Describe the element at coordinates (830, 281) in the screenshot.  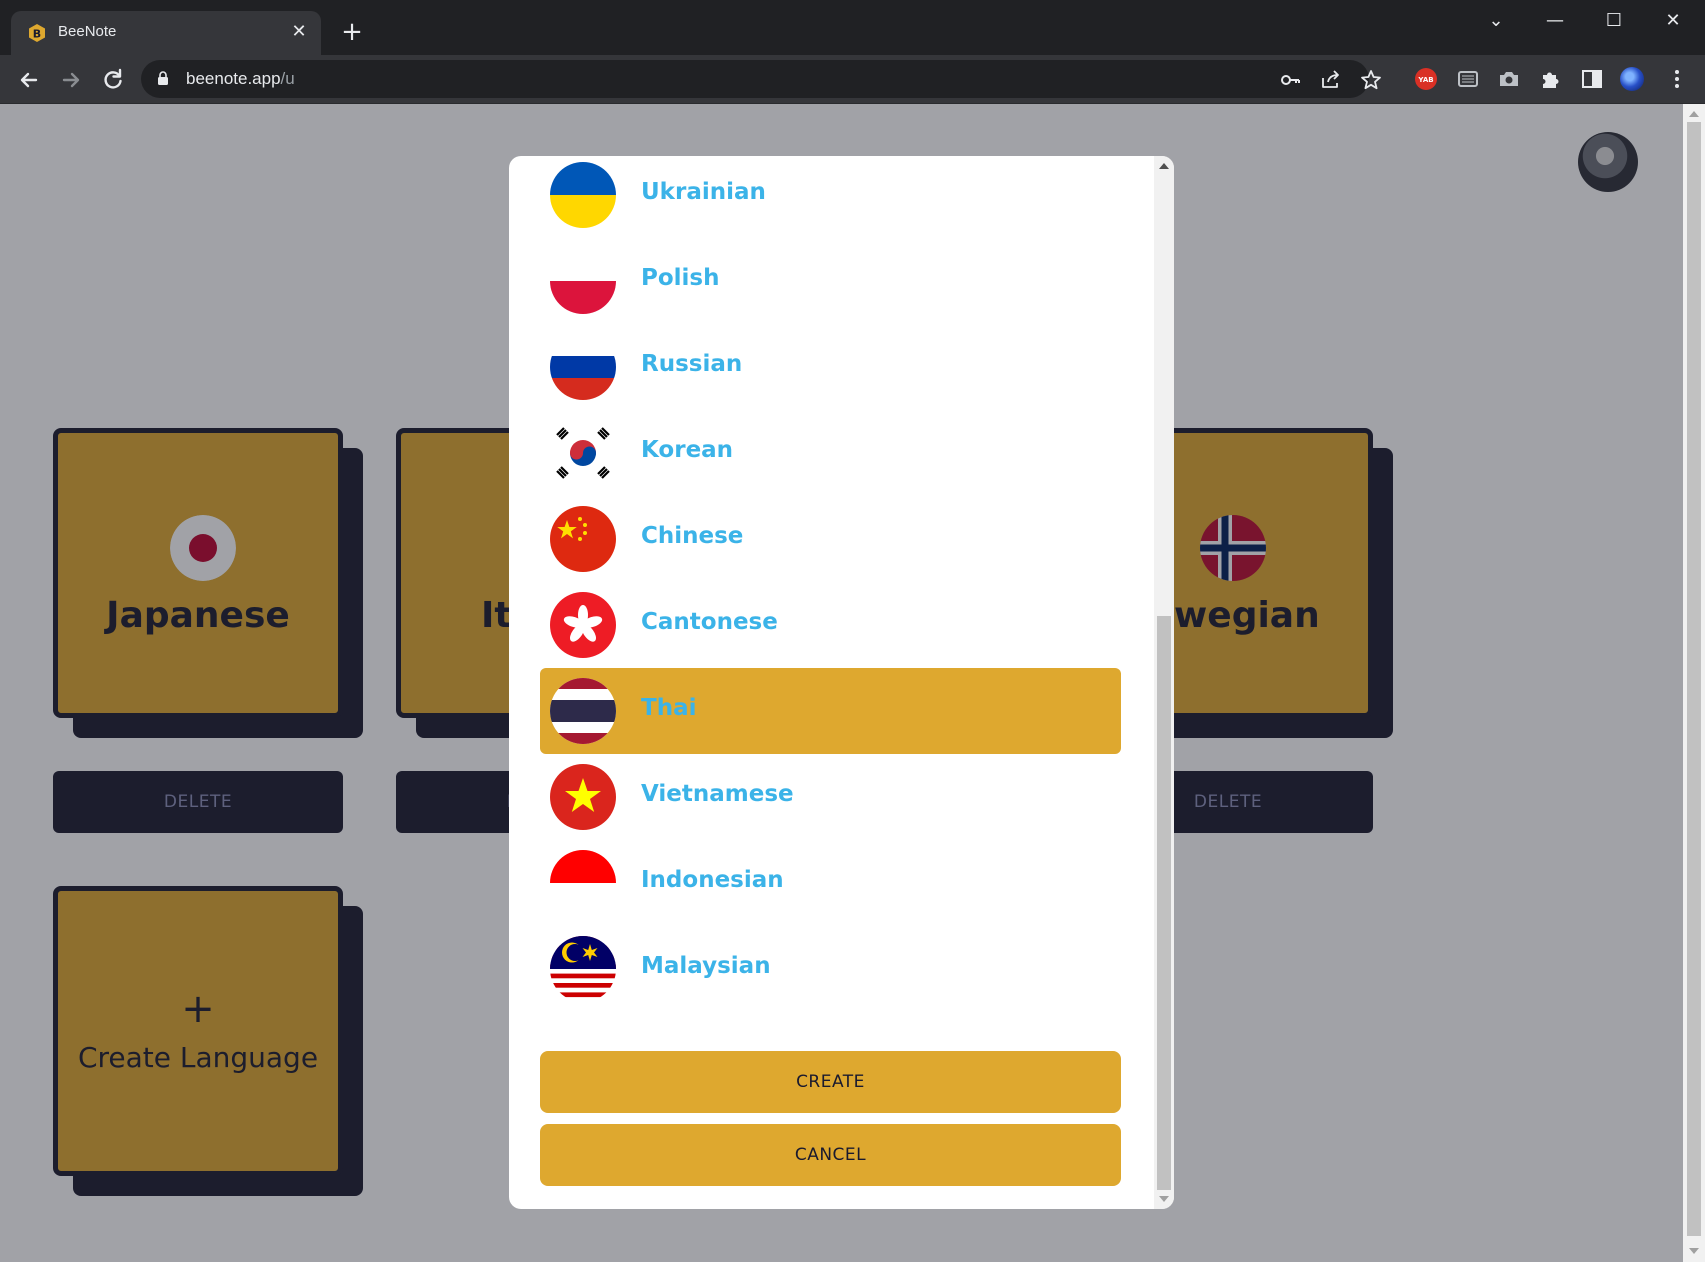
I see `language-option-polish: Polish` at that location.